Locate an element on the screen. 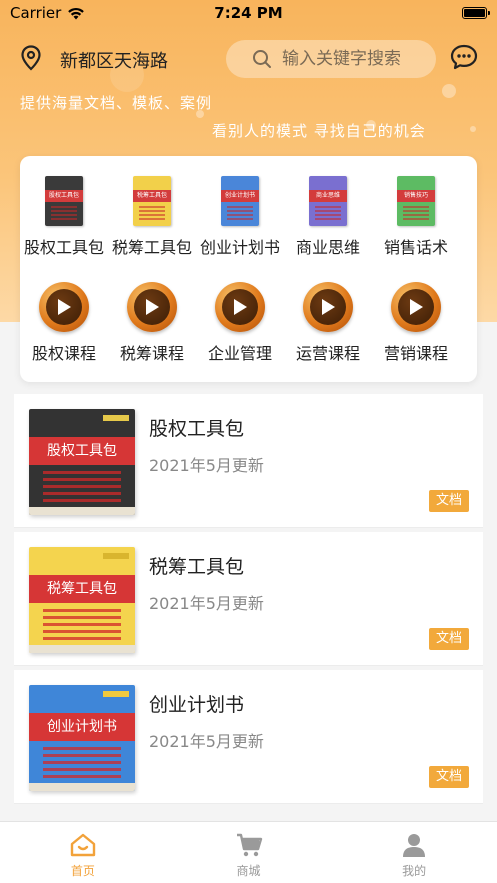  category-equity-toolkit: 股权工具包 股权工具包 is located at coordinates (64, 217).